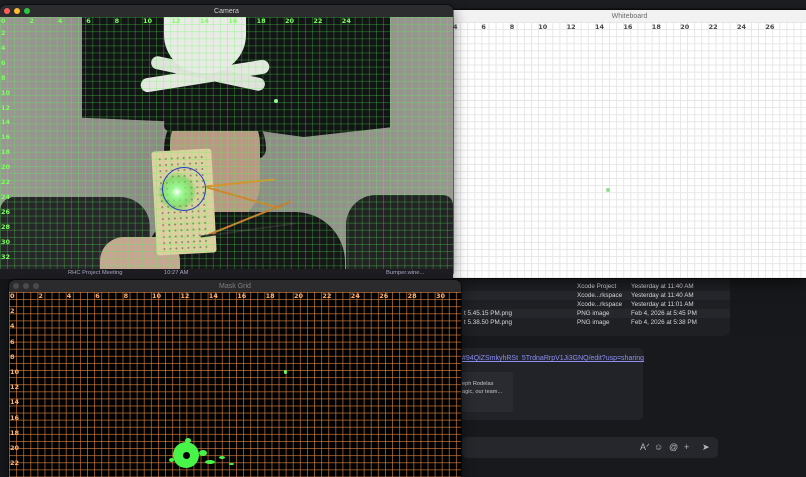 The image size is (806, 477). Describe the element at coordinates (3, 33) in the screenshot. I see `camera-y-tick-2: 2` at that location.